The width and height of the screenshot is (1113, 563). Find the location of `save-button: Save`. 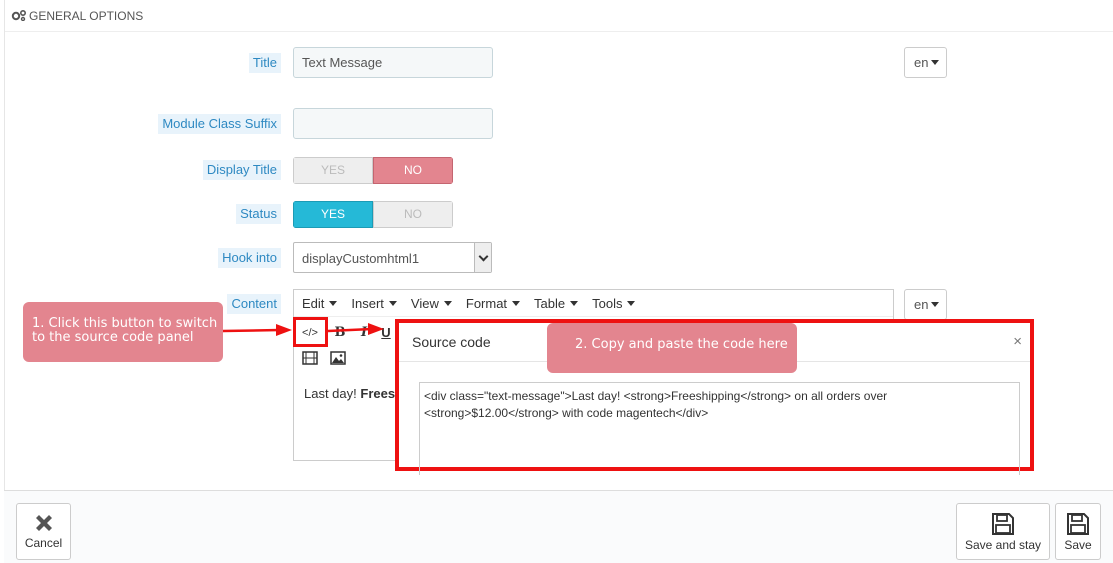

save-button: Save is located at coordinates (1078, 531).